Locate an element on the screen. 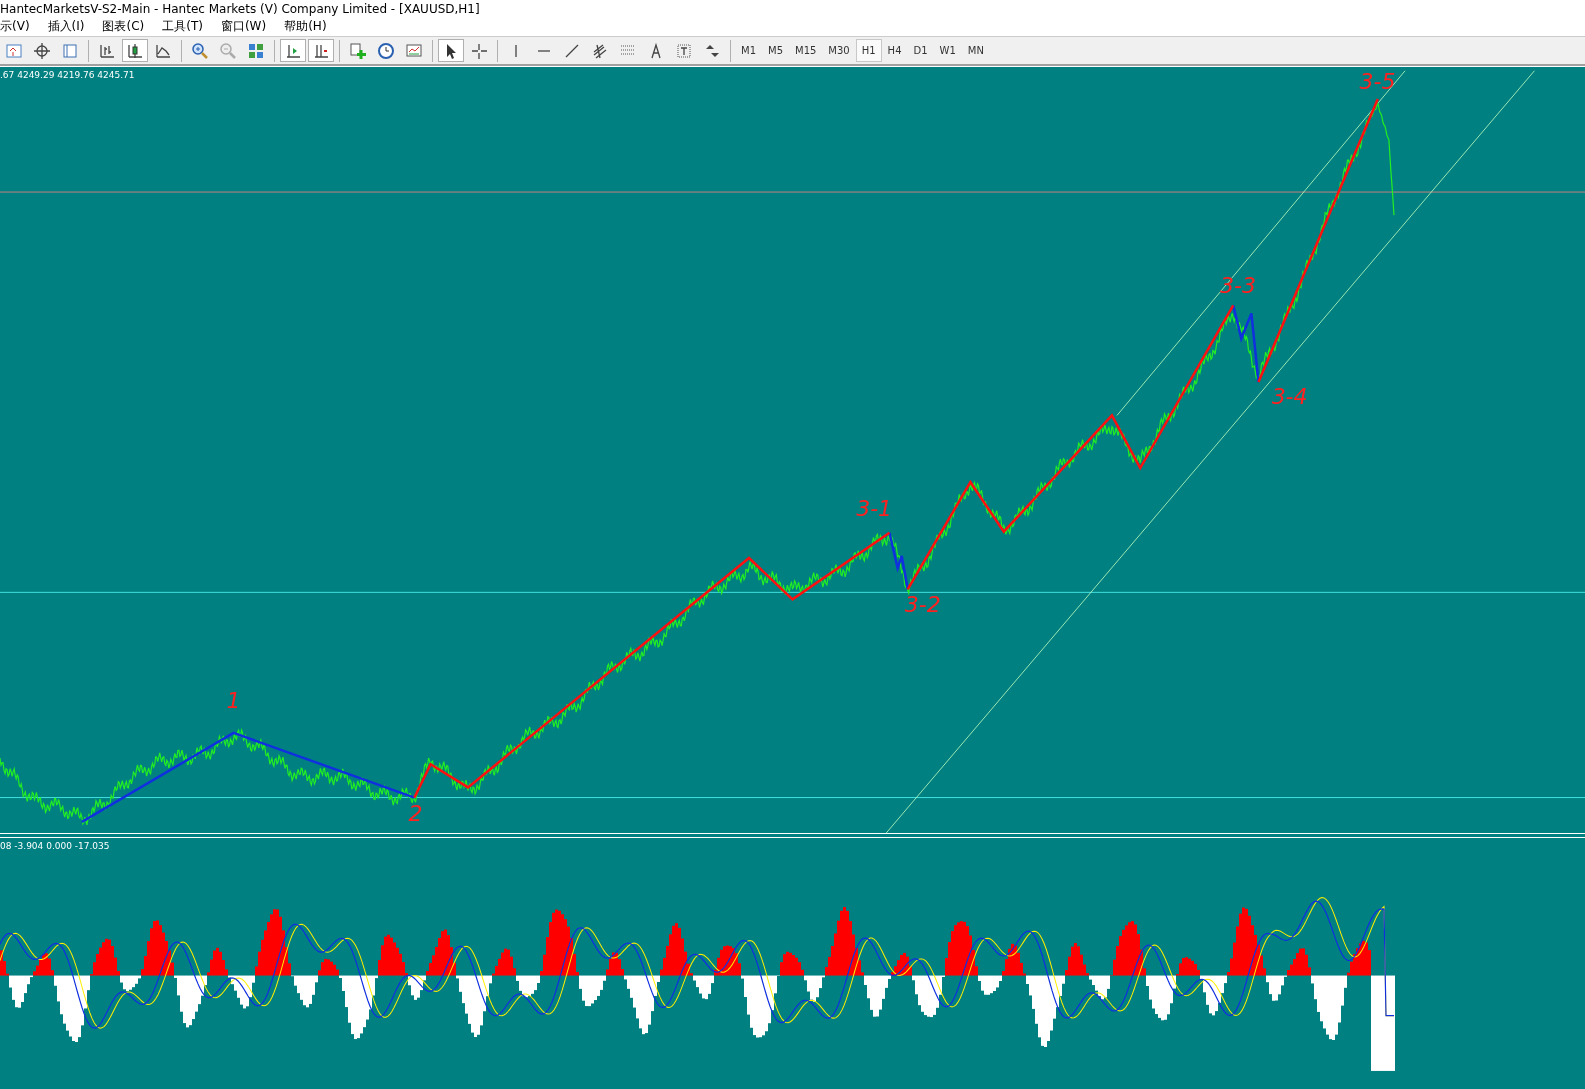  wave-label: 3-2 is located at coordinates (922, 604).